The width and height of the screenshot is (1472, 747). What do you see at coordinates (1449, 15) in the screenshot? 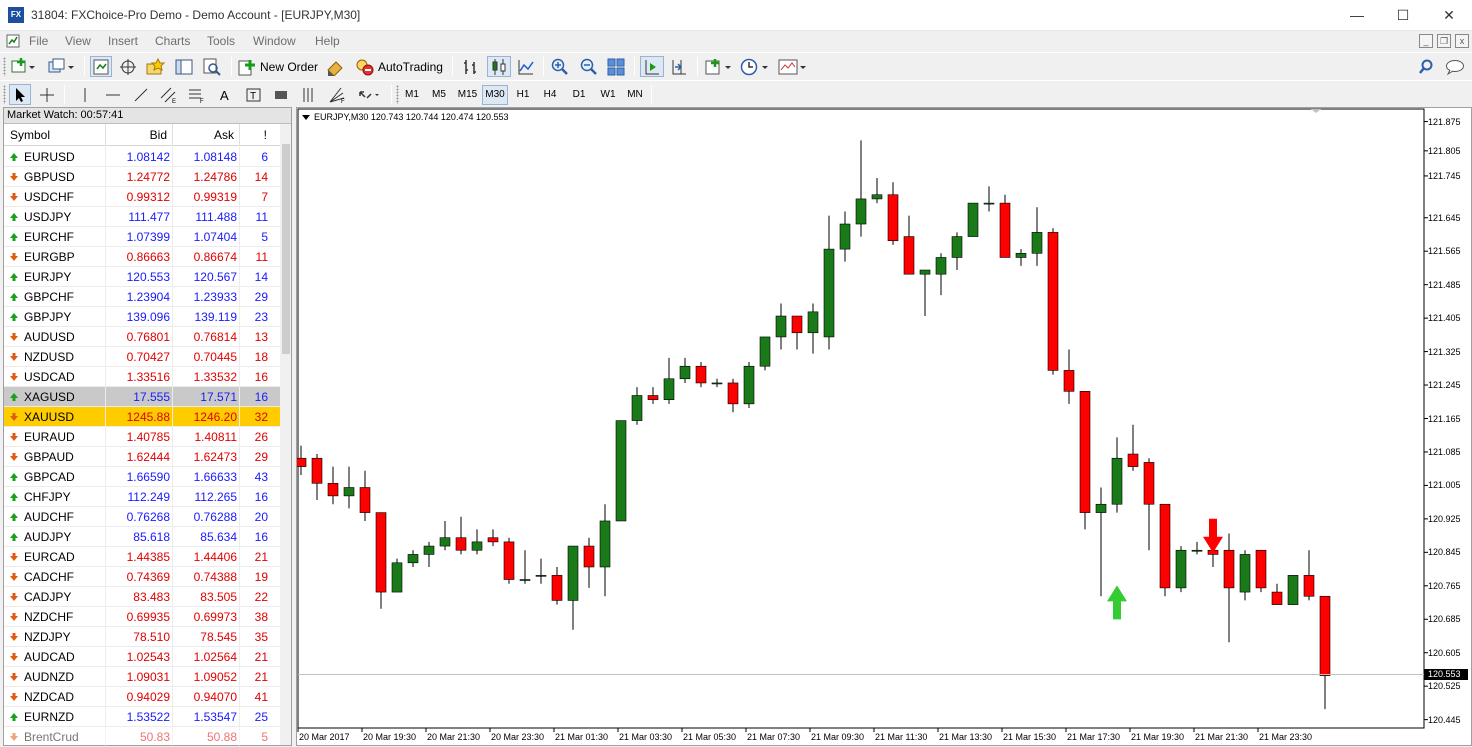
I see `close-button: ✕` at bounding box center [1449, 15].